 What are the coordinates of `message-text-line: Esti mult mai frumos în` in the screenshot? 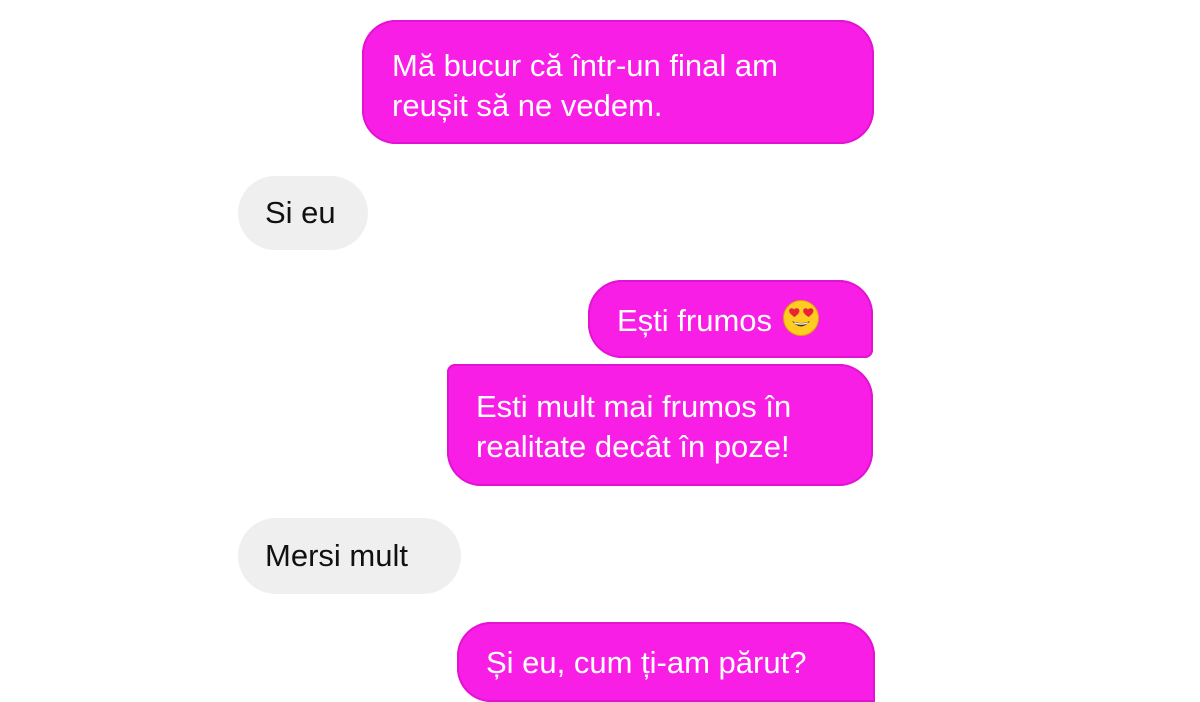 It's located at (634, 406).